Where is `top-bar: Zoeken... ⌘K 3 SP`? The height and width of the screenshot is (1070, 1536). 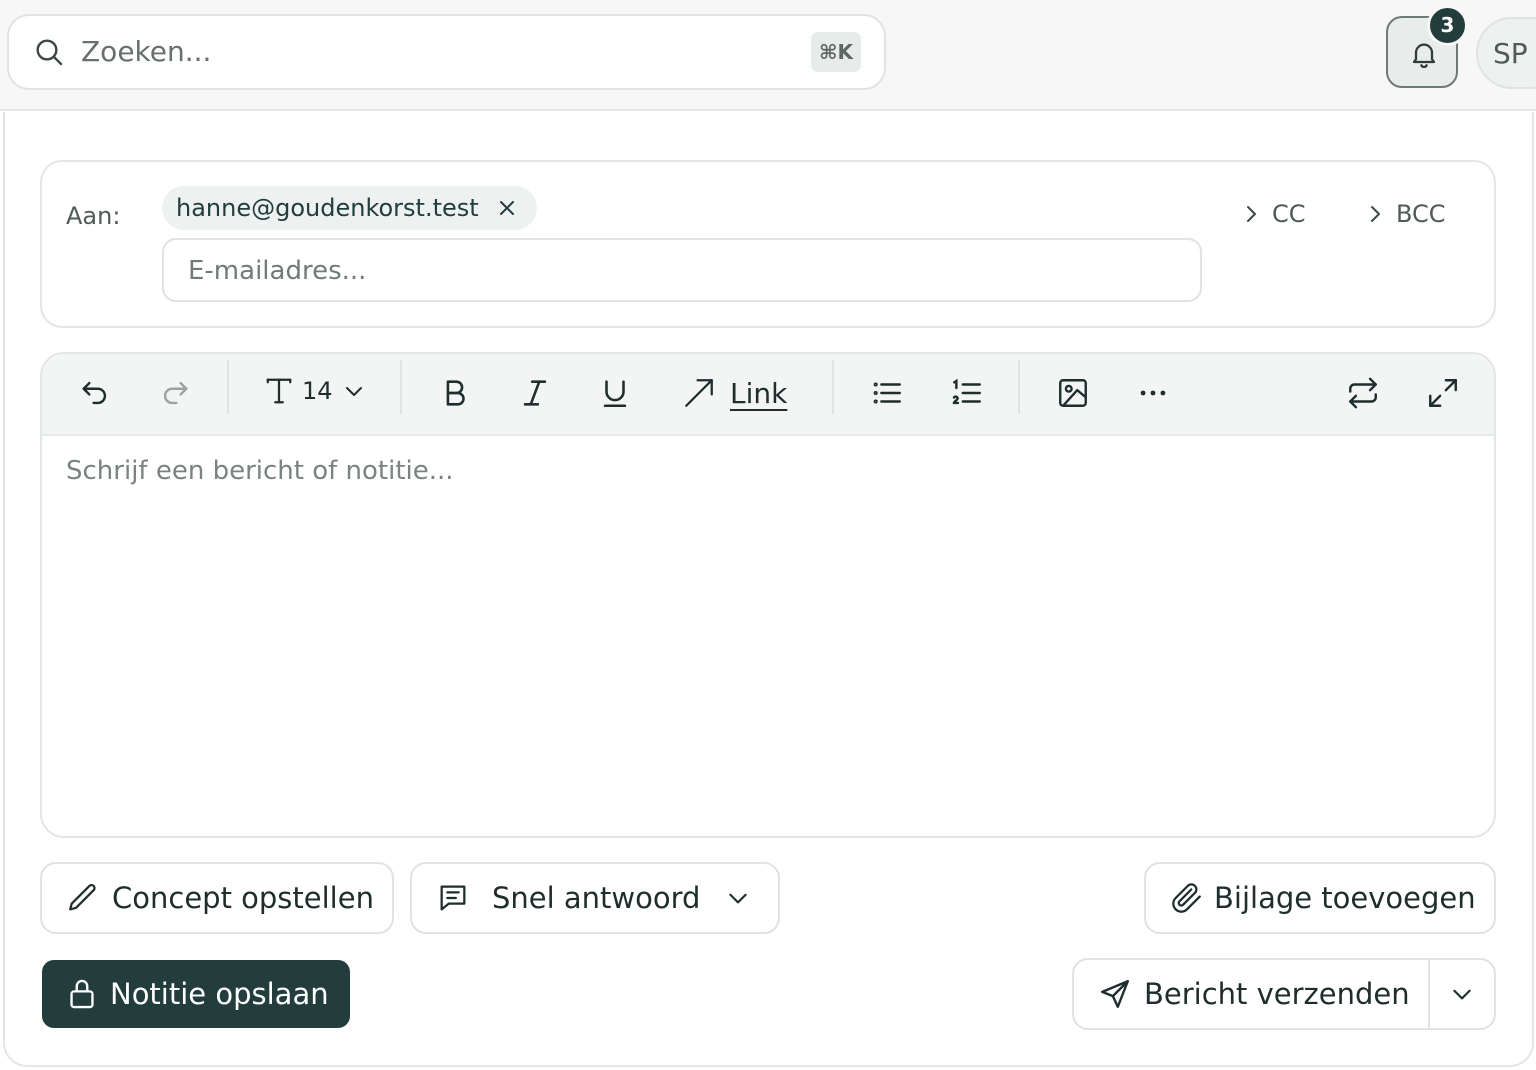 top-bar: Zoeken... ⌘K 3 SP is located at coordinates (768, 55).